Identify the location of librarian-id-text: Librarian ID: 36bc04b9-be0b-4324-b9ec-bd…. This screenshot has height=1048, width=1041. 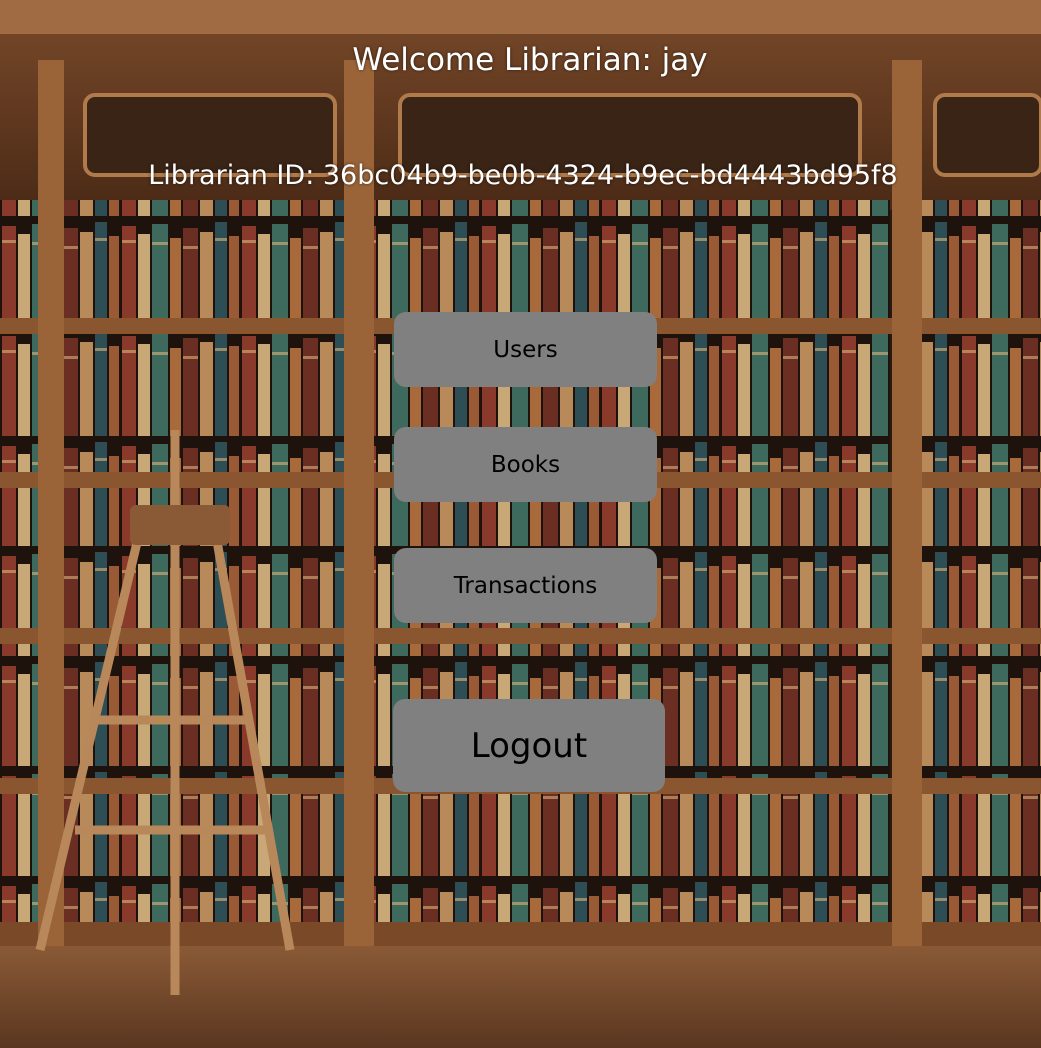
(523, 175).